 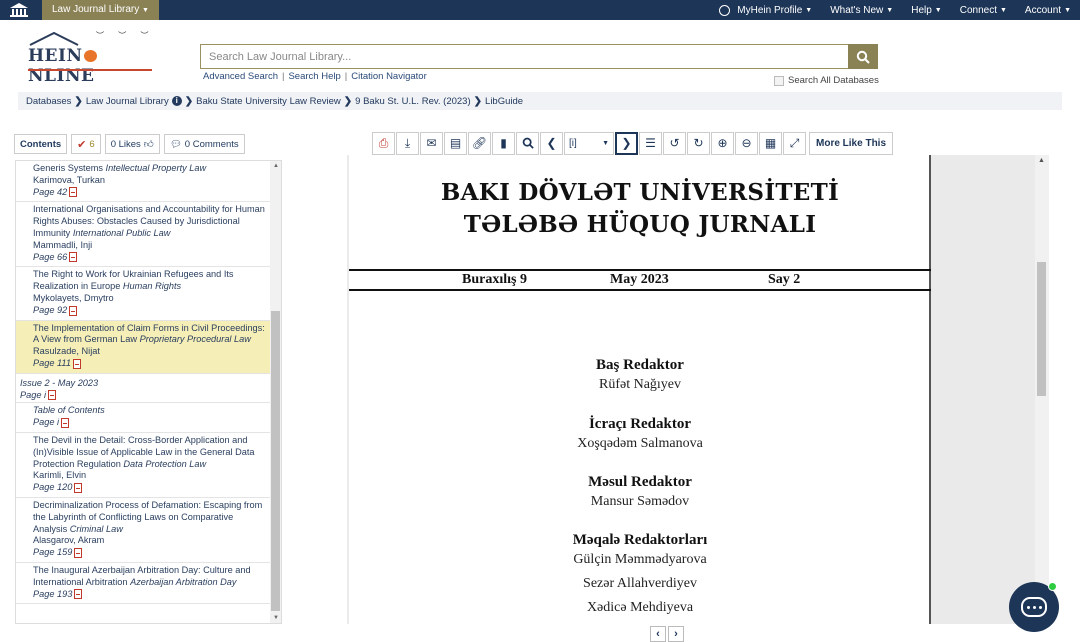 I want to click on bookmark-button: ▮, so click(x=503, y=143).